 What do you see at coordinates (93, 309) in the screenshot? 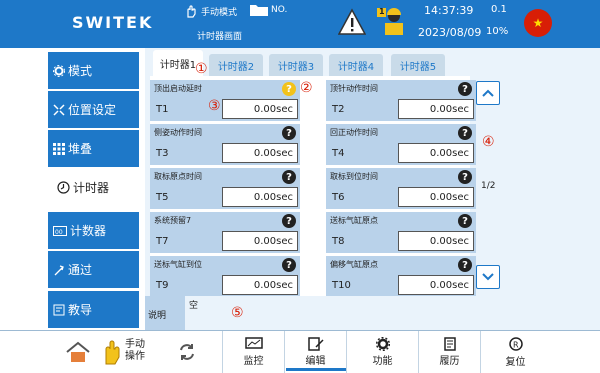
I see `sidebar-item-teach: 教导` at bounding box center [93, 309].